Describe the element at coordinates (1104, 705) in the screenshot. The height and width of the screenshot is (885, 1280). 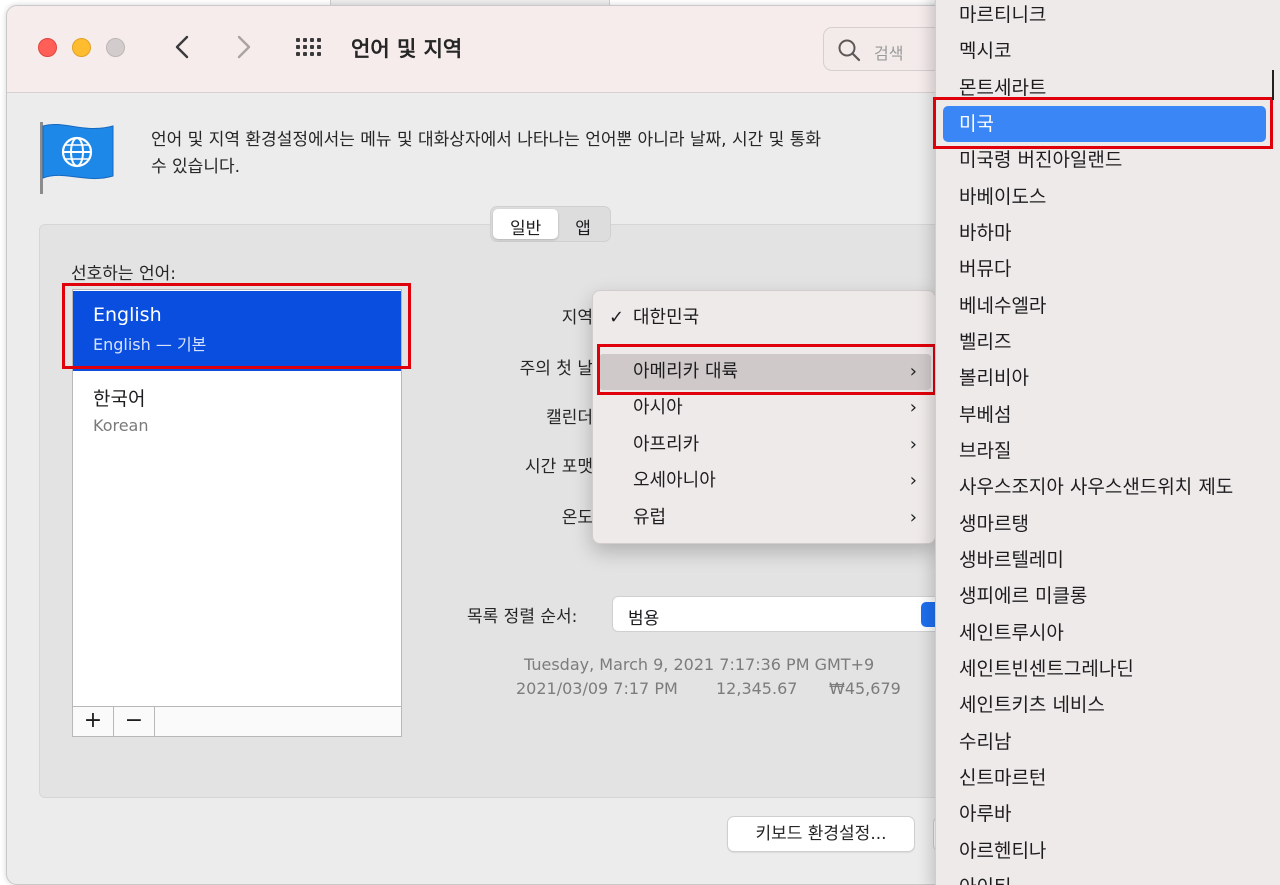
I see `country-item: 세인트키츠 네비스` at that location.